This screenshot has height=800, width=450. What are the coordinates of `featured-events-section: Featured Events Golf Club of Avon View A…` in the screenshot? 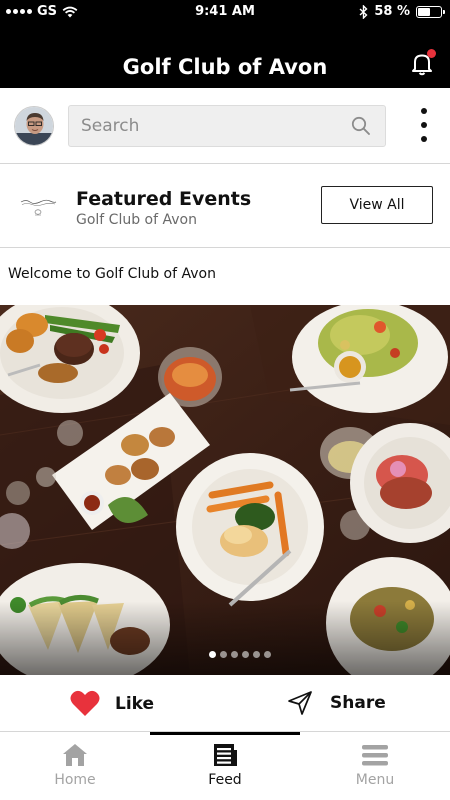 It's located at (225, 206).